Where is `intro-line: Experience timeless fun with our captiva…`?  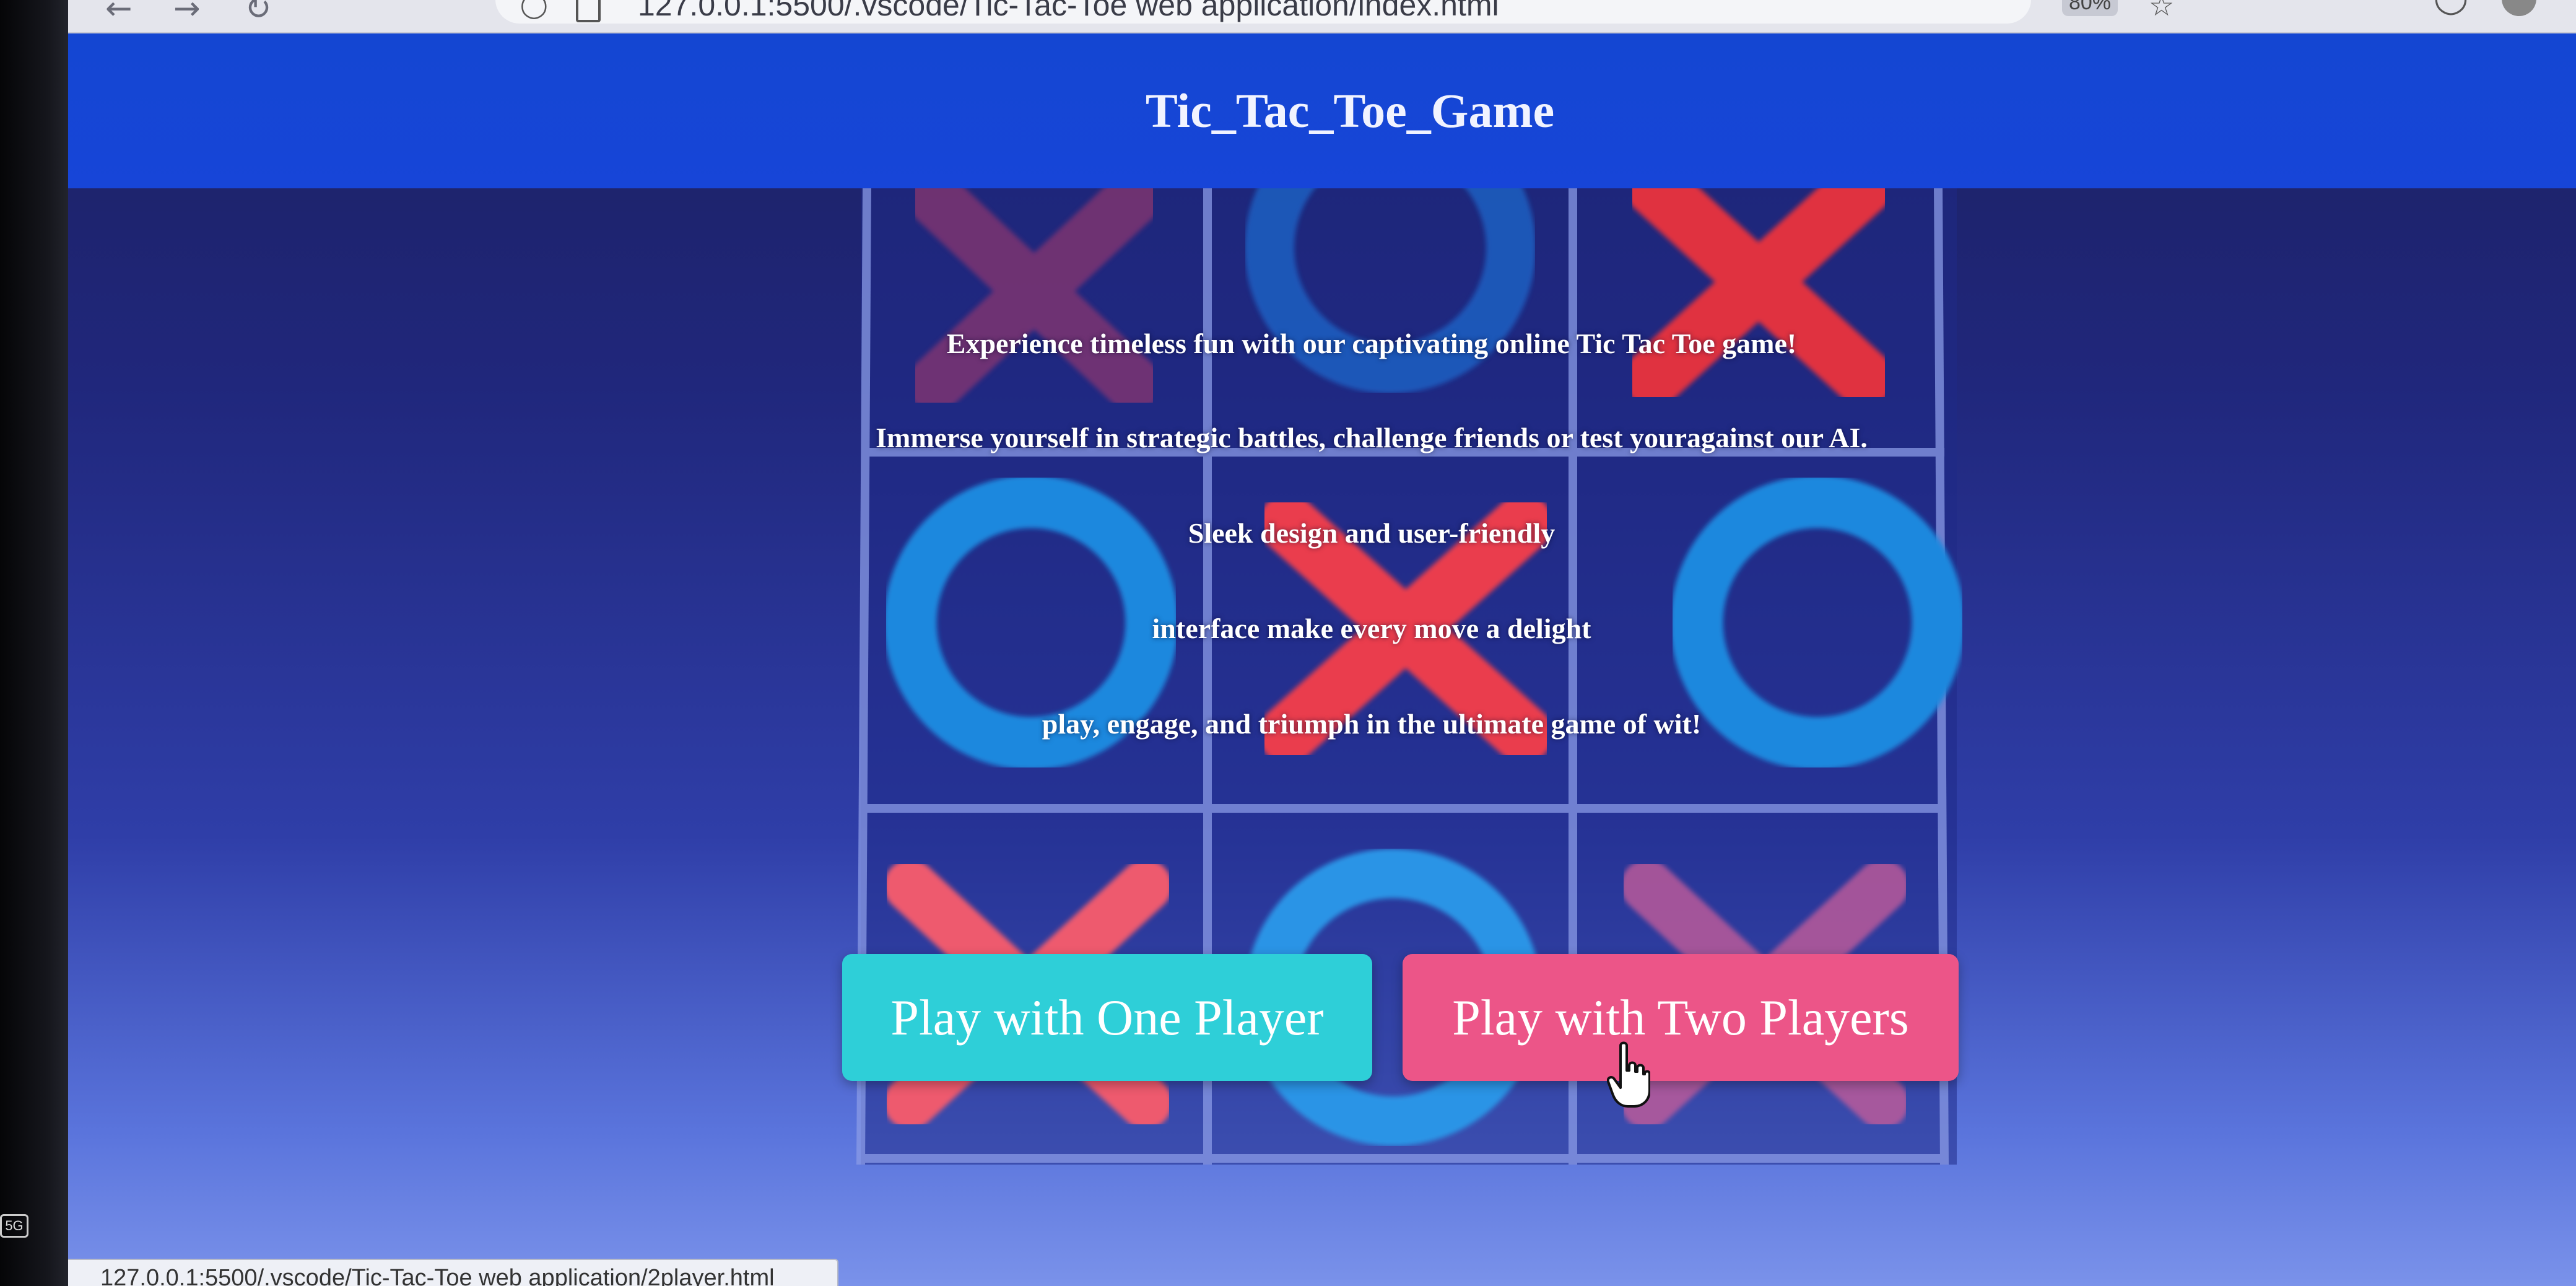 intro-line: Experience timeless fun with our captiva… is located at coordinates (1371, 343).